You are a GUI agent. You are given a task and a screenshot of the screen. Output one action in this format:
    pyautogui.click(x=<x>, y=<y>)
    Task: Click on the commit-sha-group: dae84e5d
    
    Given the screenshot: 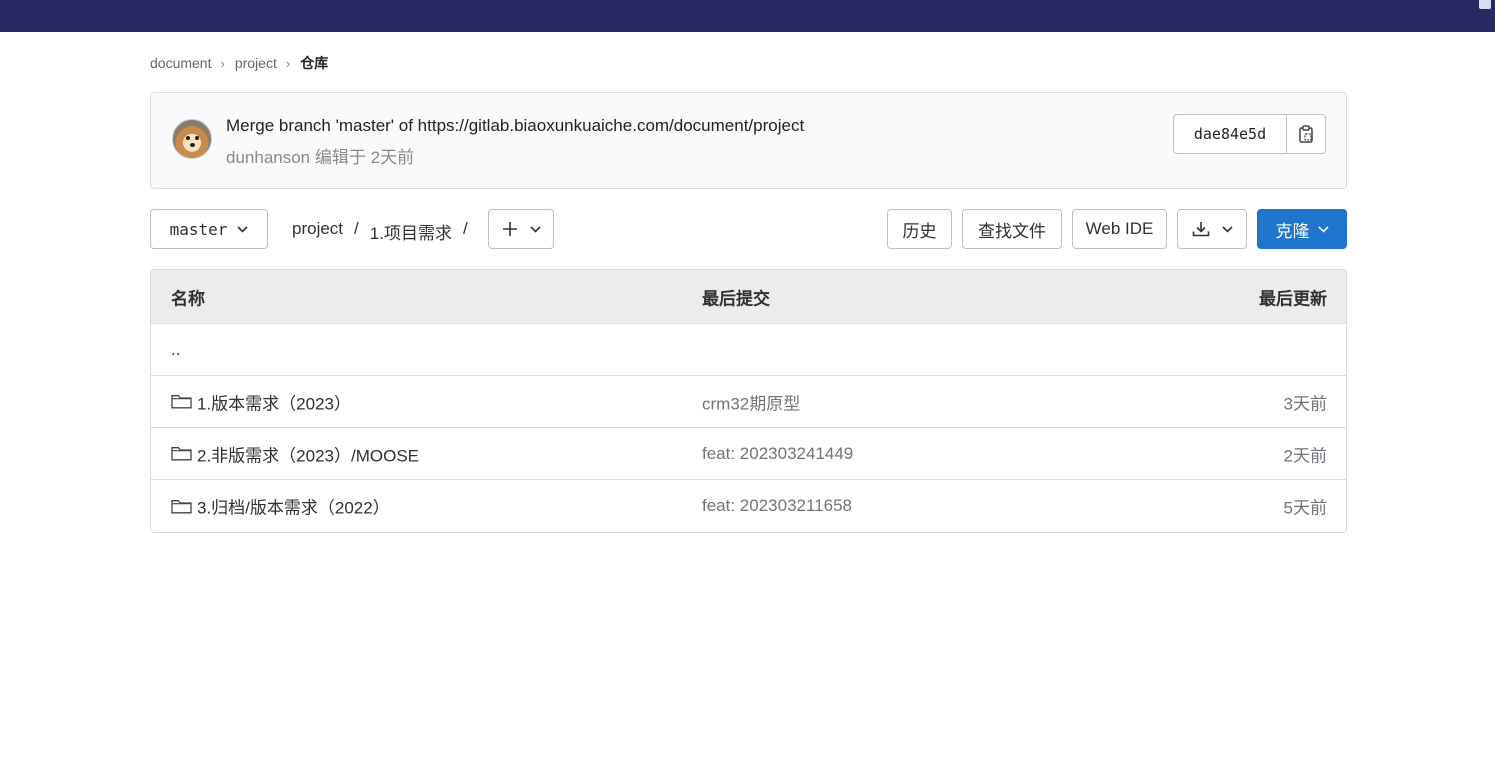 What is the action you would take?
    pyautogui.click(x=1249, y=134)
    